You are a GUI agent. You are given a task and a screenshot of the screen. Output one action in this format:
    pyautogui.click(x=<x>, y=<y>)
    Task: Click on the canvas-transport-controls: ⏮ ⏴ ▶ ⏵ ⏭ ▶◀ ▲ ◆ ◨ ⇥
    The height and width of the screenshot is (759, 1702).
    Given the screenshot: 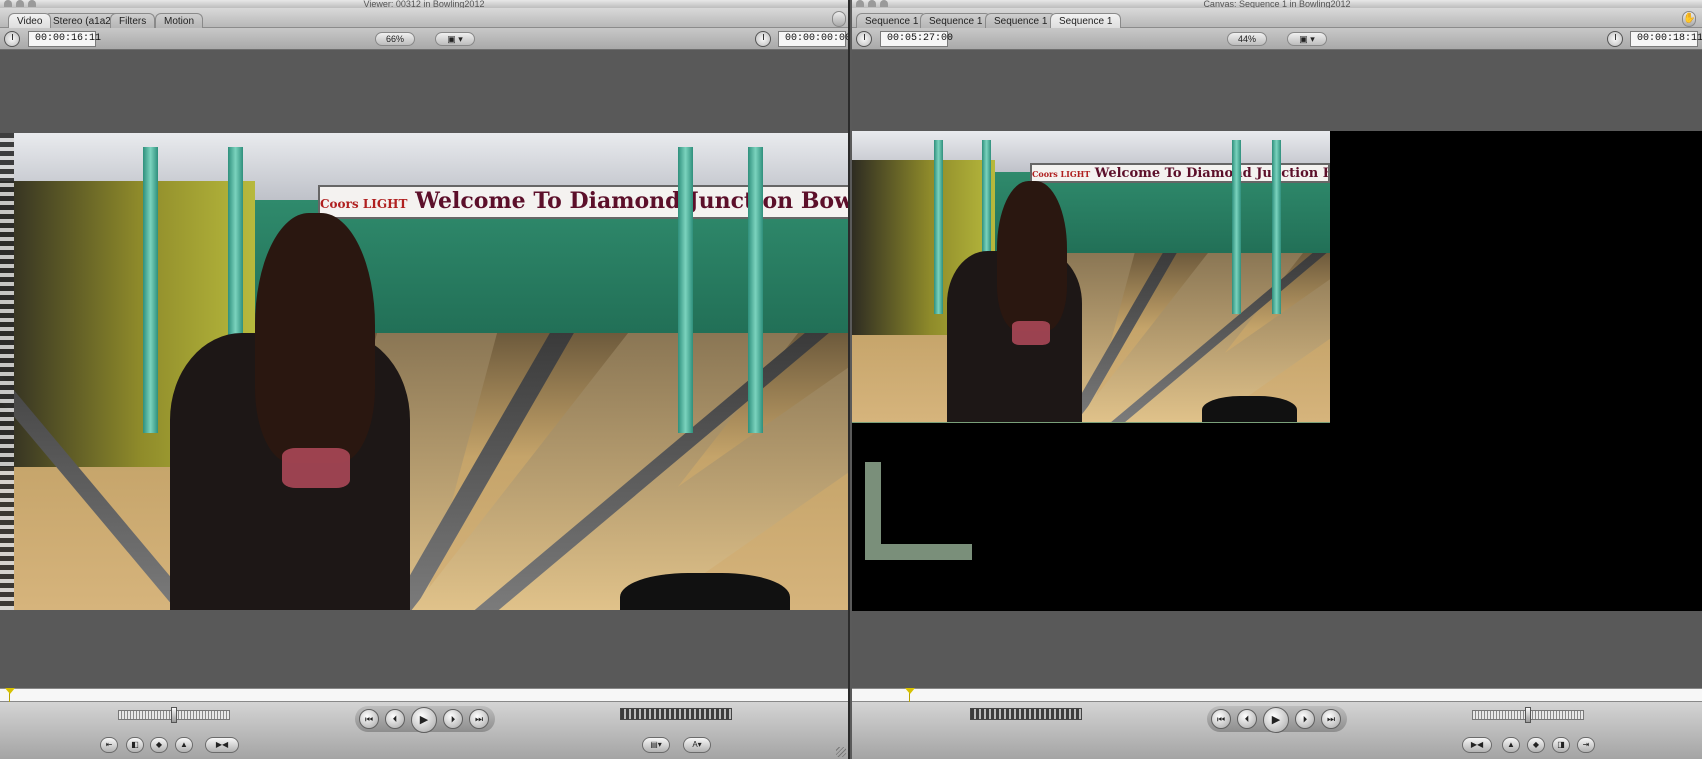 What is the action you would take?
    pyautogui.click(x=1277, y=730)
    